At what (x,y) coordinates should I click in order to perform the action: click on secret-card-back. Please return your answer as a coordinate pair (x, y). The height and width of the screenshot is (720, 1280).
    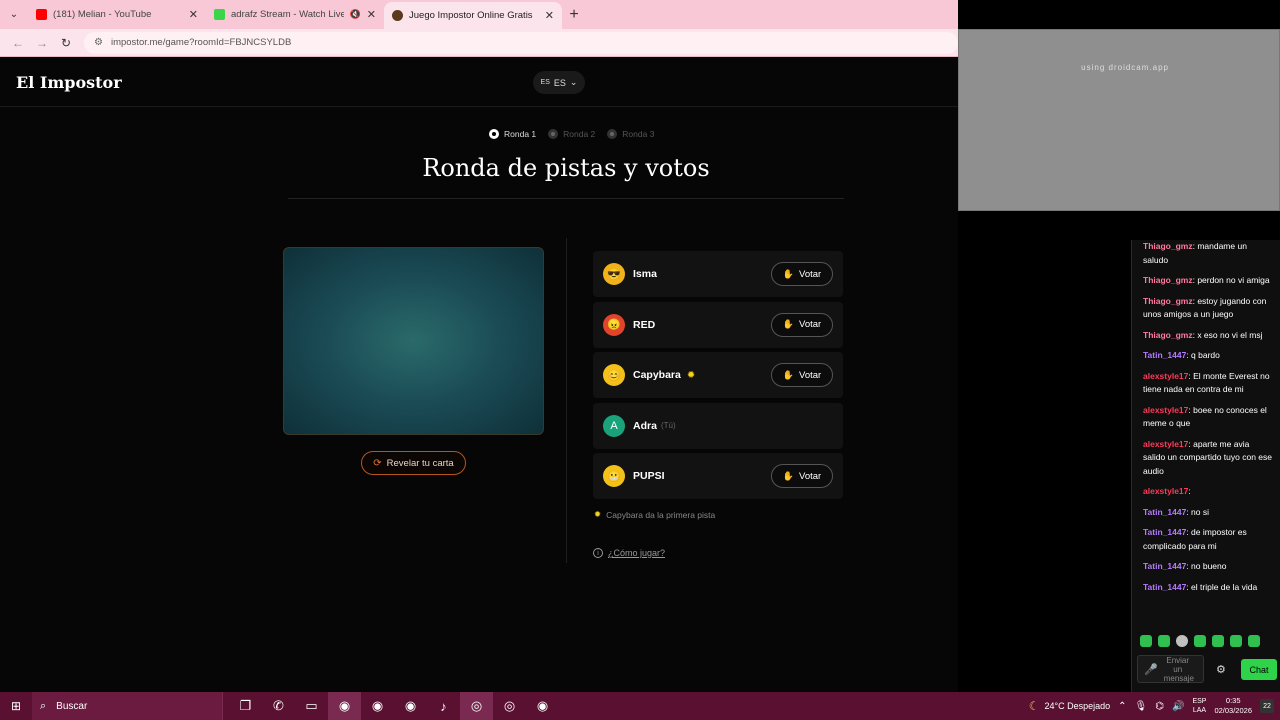
    Looking at the image, I should click on (413, 341).